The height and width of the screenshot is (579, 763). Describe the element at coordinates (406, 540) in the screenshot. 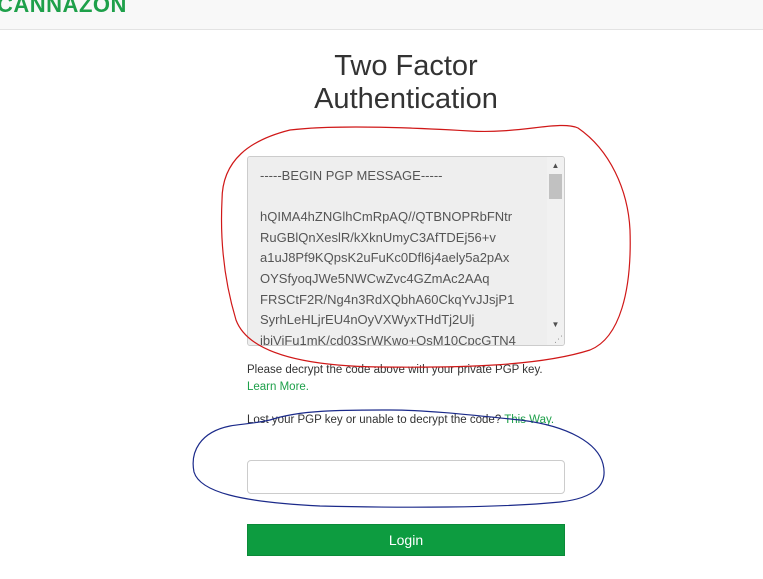

I see `login-button: Login` at that location.